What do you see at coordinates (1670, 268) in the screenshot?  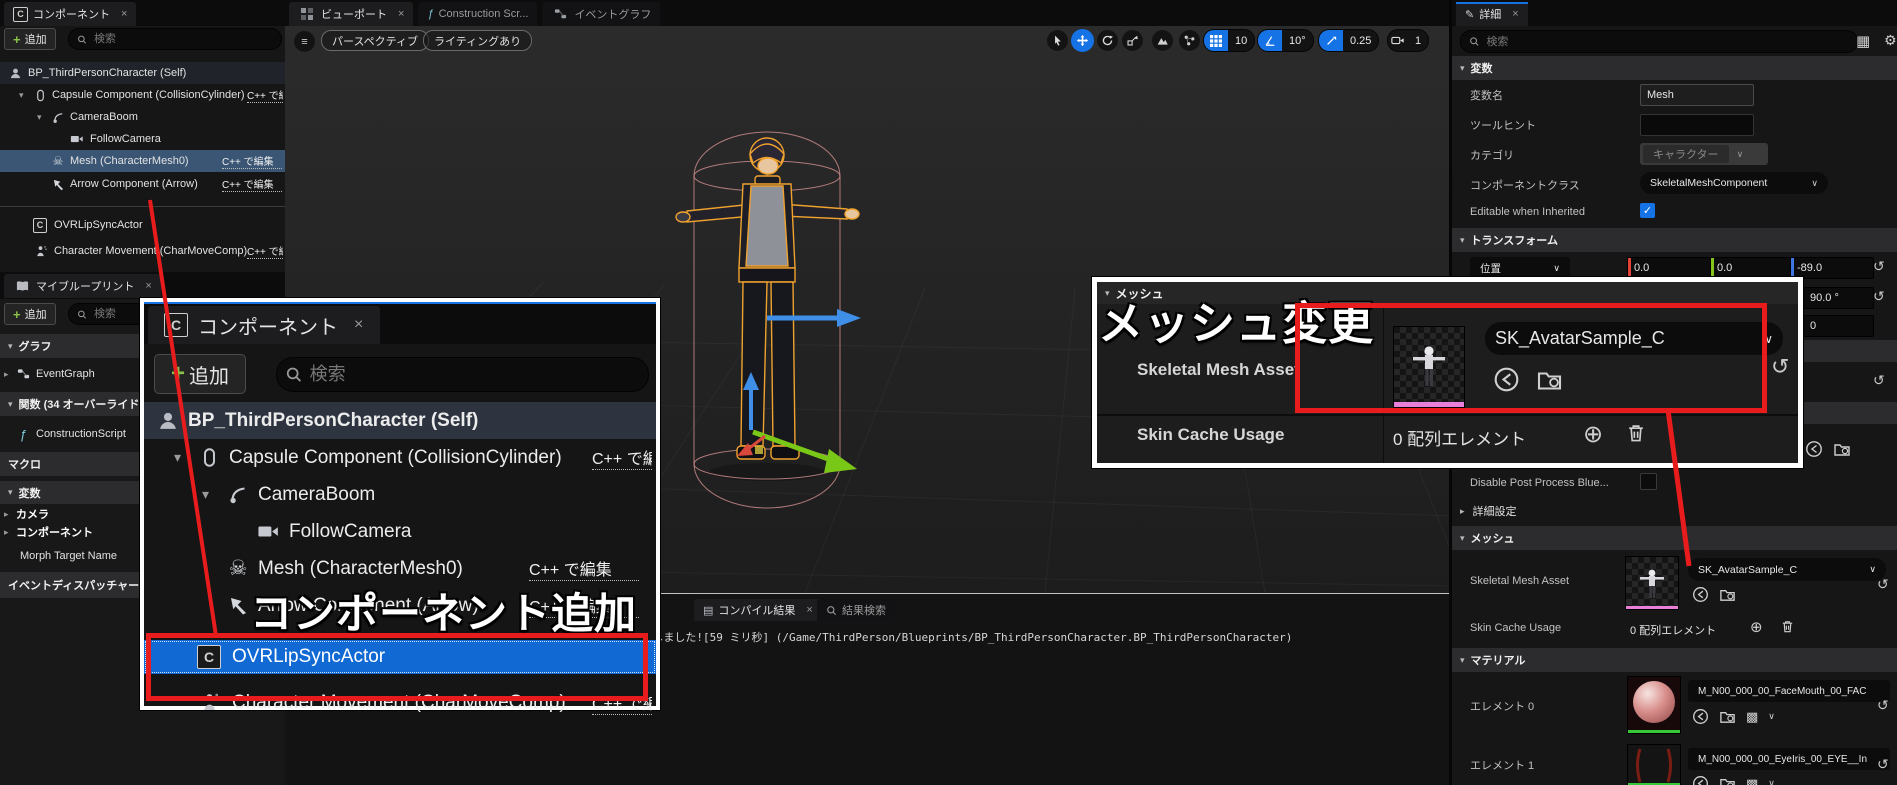 I see `location-x-field: 0.0` at bounding box center [1670, 268].